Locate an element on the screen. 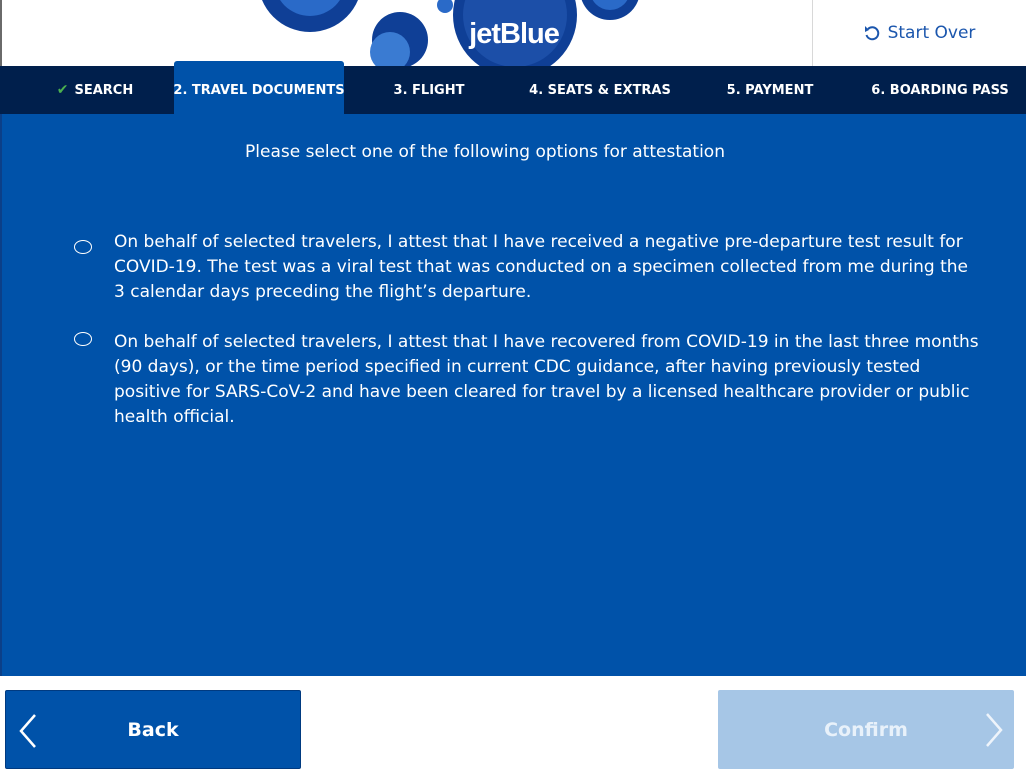  start-over-button: Start Over is located at coordinates (919, 33).